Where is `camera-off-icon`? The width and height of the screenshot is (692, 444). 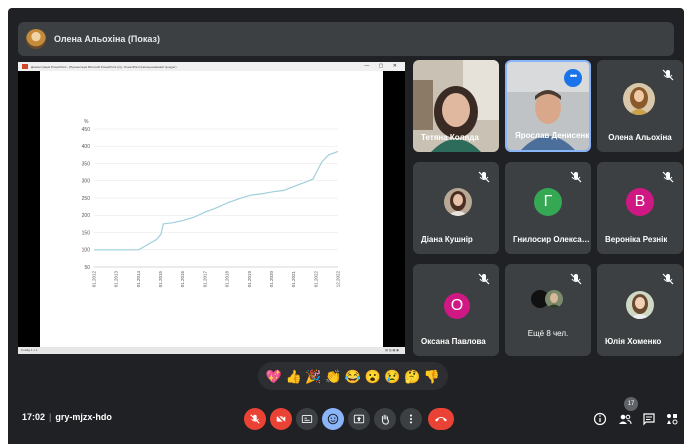 camera-off-icon is located at coordinates (281, 419).